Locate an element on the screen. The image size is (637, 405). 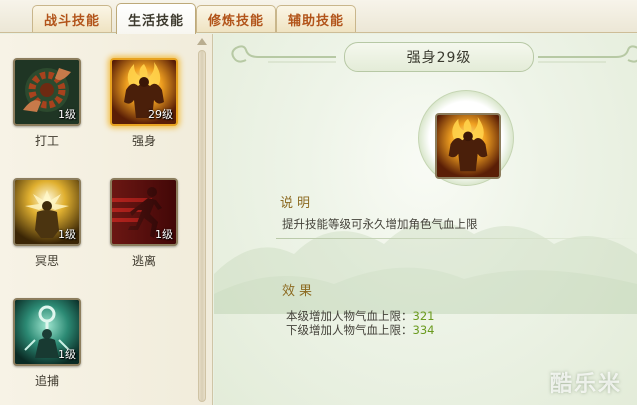
tab-auxiliary-skills: 辅助技能 is located at coordinates (316, 18).